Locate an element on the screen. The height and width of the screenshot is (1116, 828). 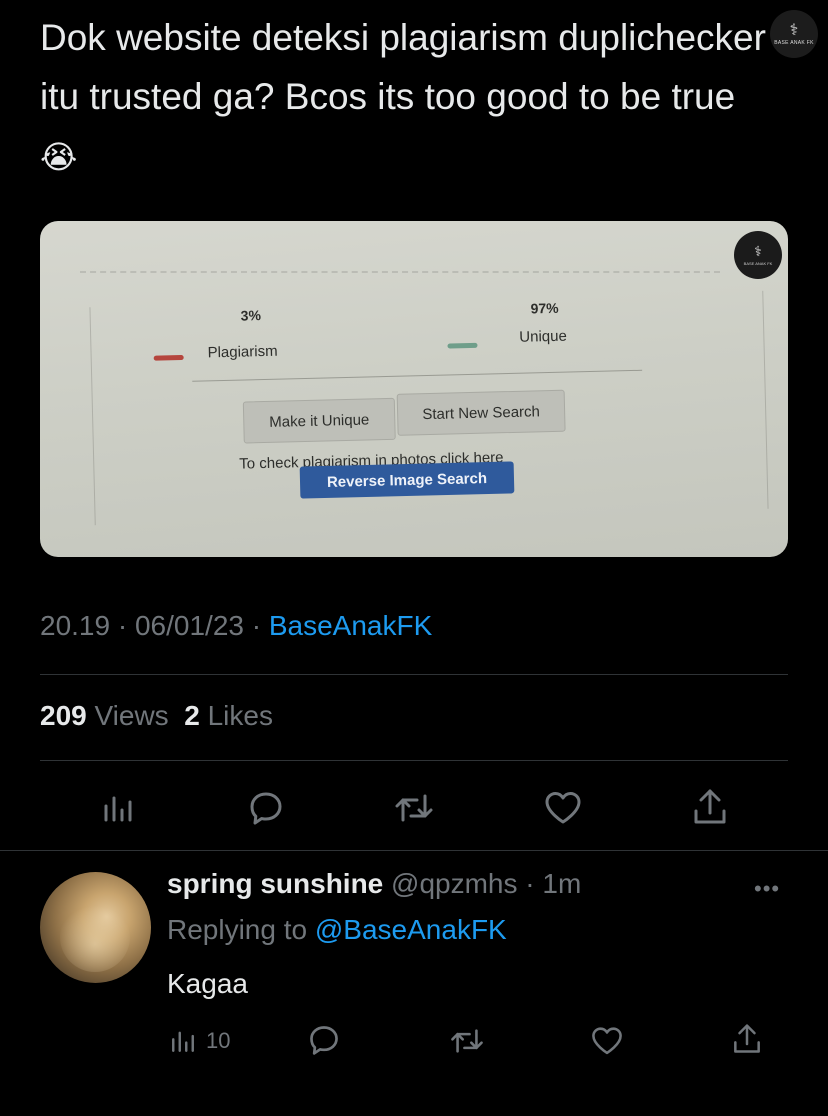
tweet-stats: 209 Views 2 Likes is located at coordinates (156, 716).